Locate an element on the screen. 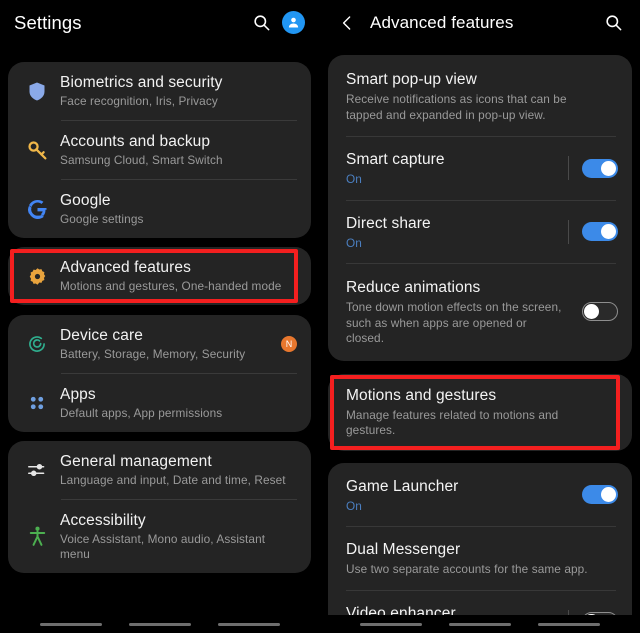  list-item-smart-capture: Smart capture On is located at coordinates (480, 168).